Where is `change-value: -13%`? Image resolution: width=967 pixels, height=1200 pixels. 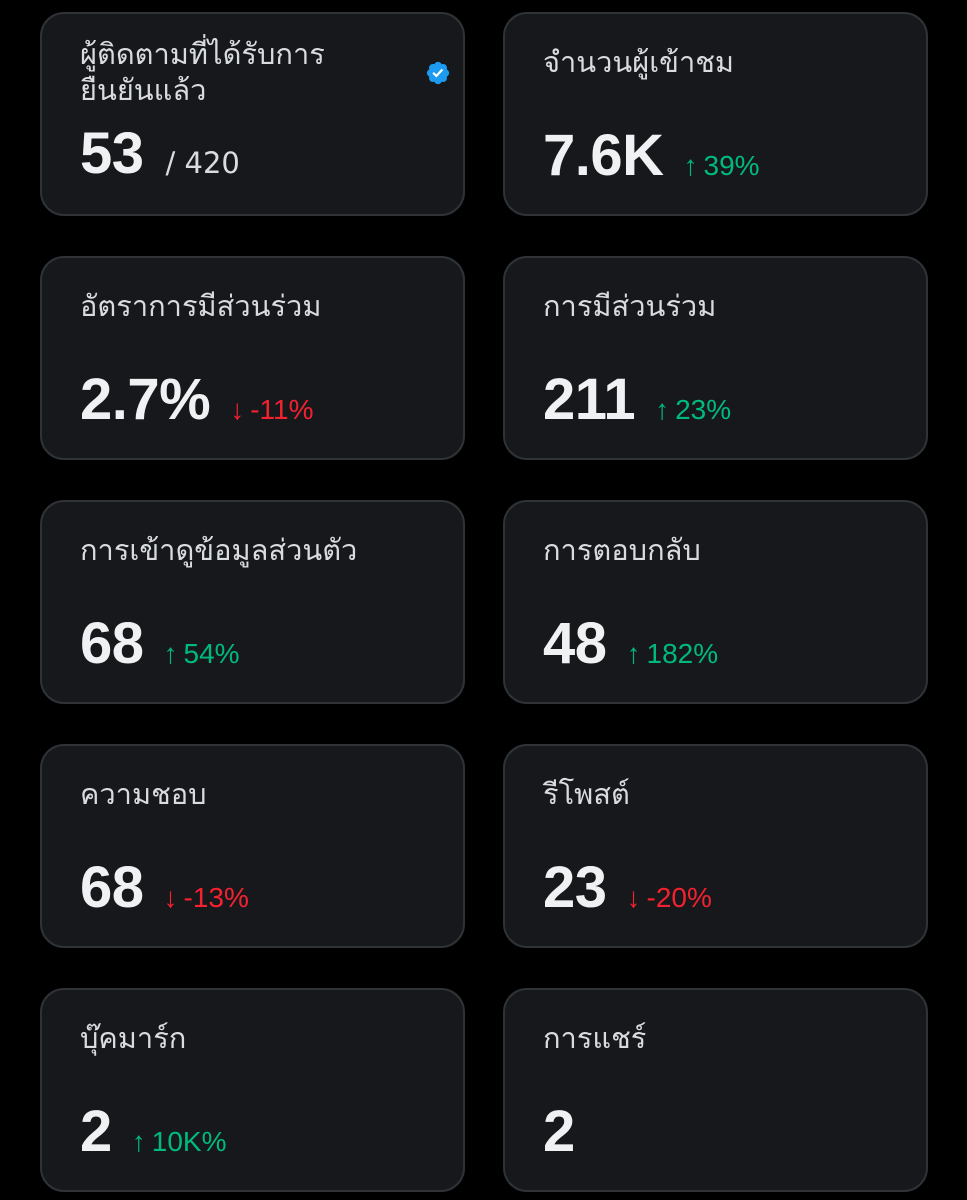
change-value: -13% is located at coordinates (216, 897).